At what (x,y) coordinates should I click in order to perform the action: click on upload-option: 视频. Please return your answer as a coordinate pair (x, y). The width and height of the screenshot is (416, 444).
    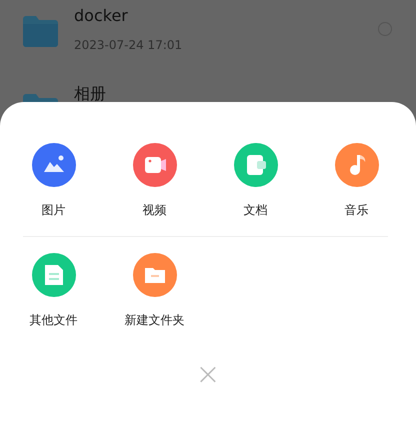
    Looking at the image, I should click on (154, 181).